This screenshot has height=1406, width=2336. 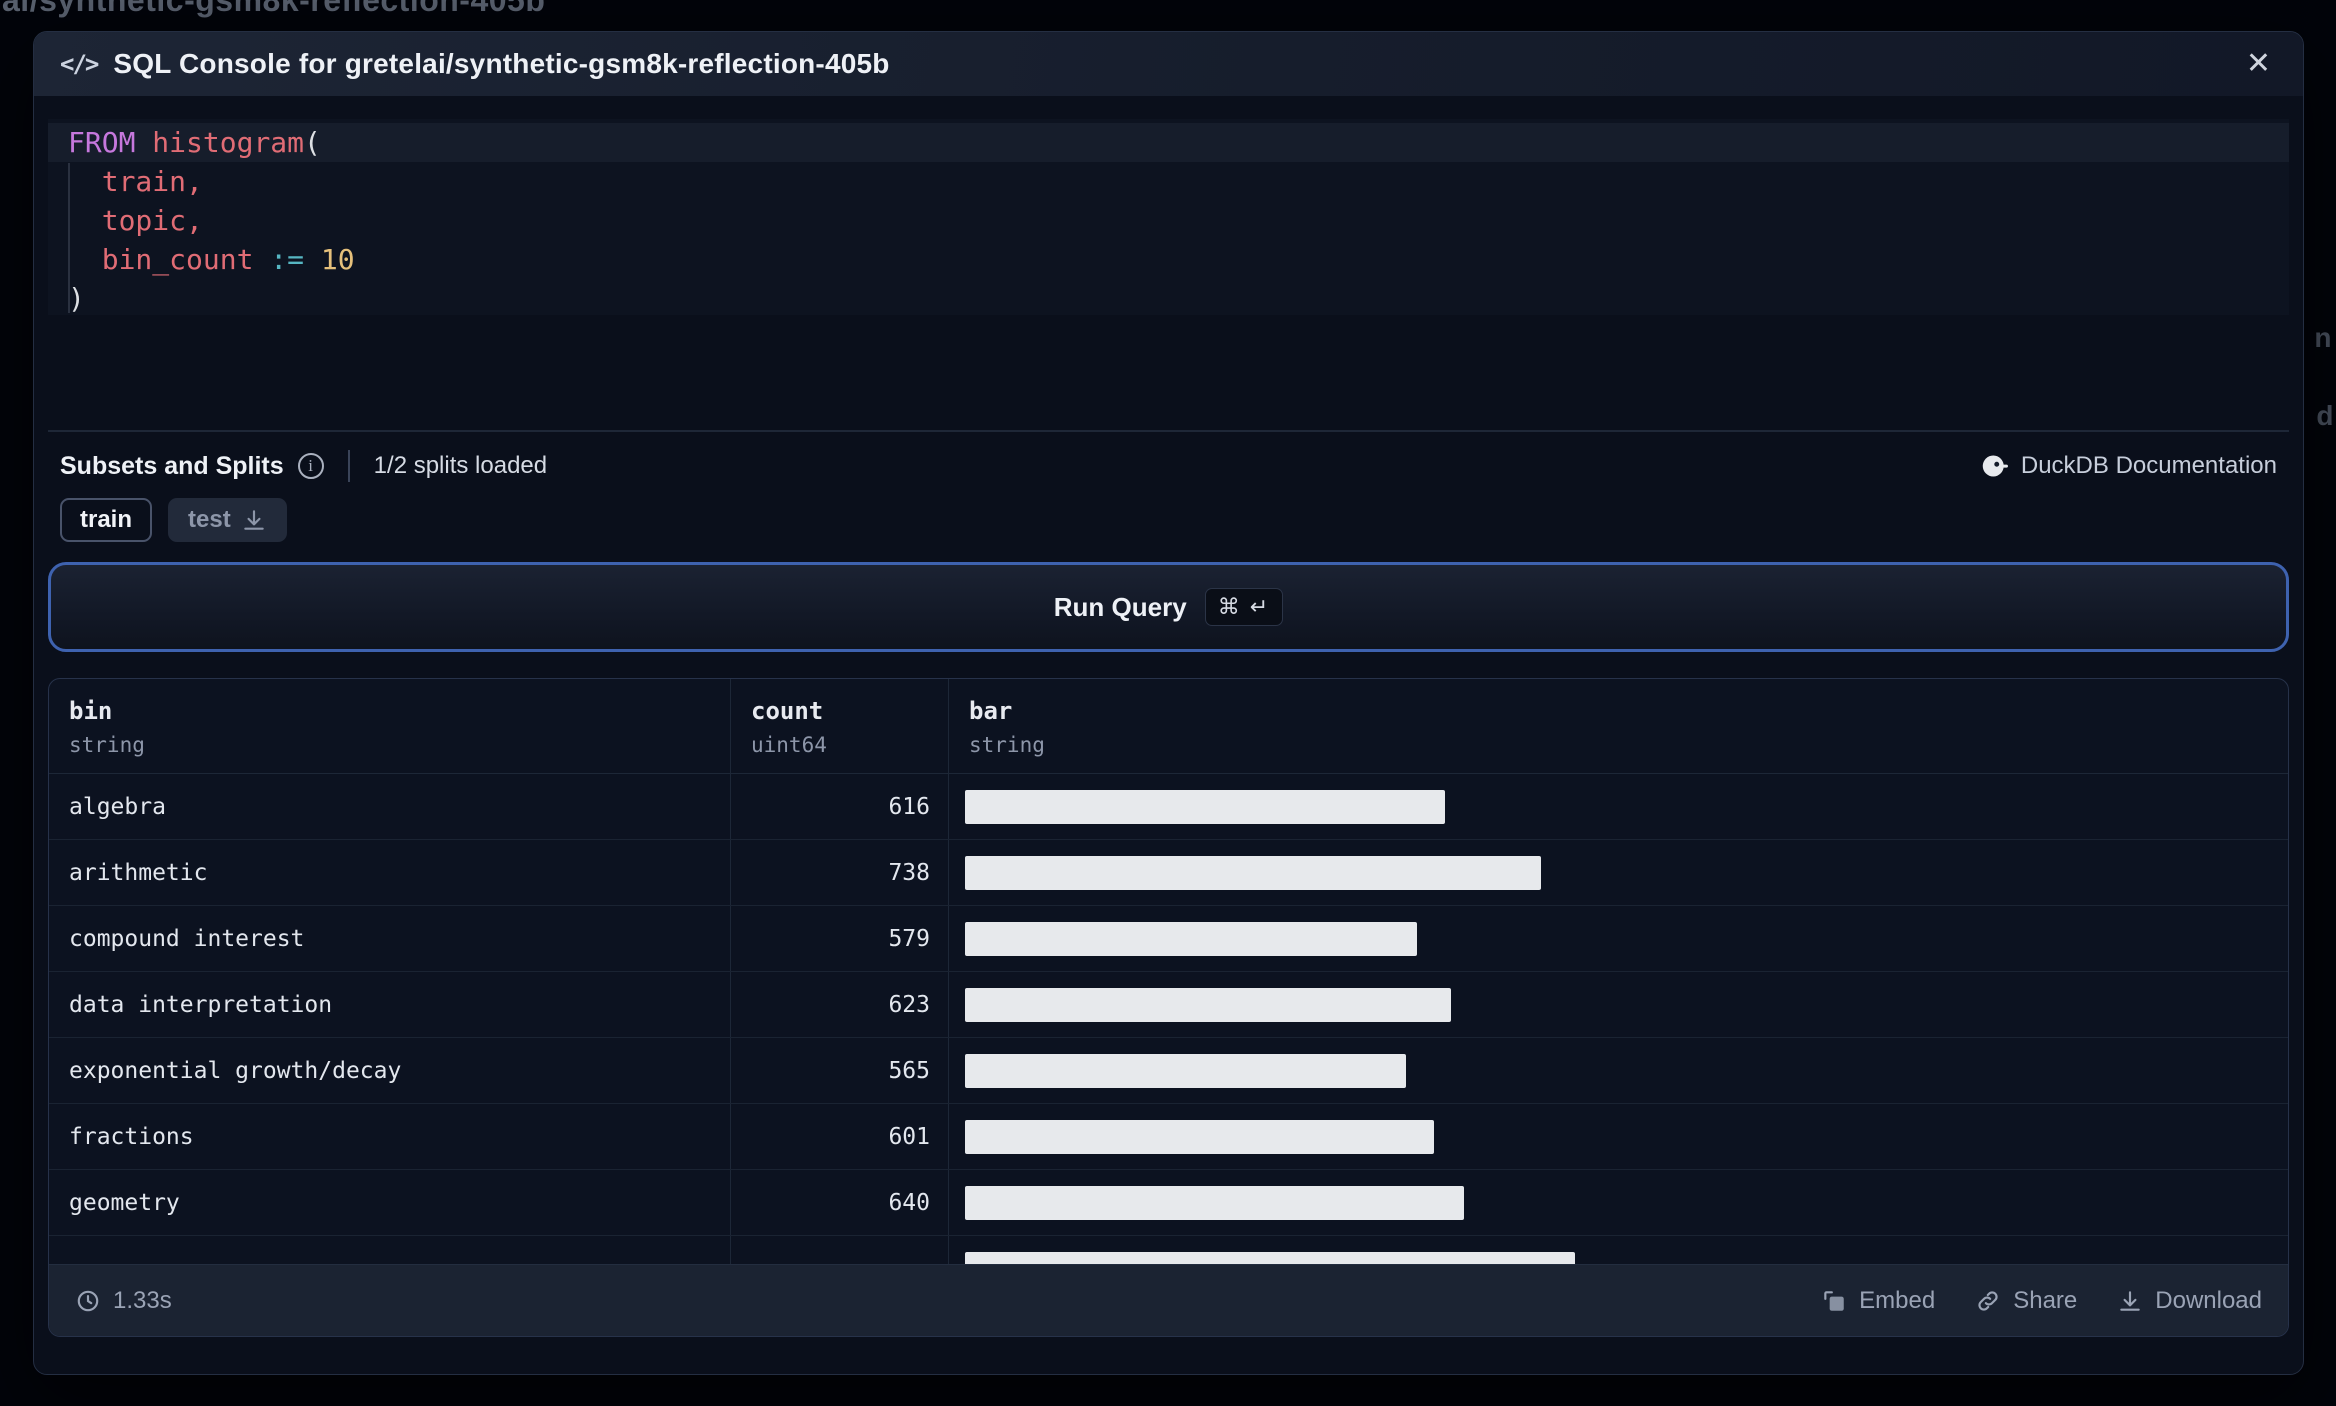 What do you see at coordinates (177, 259) in the screenshot?
I see `code-token: bin_count` at bounding box center [177, 259].